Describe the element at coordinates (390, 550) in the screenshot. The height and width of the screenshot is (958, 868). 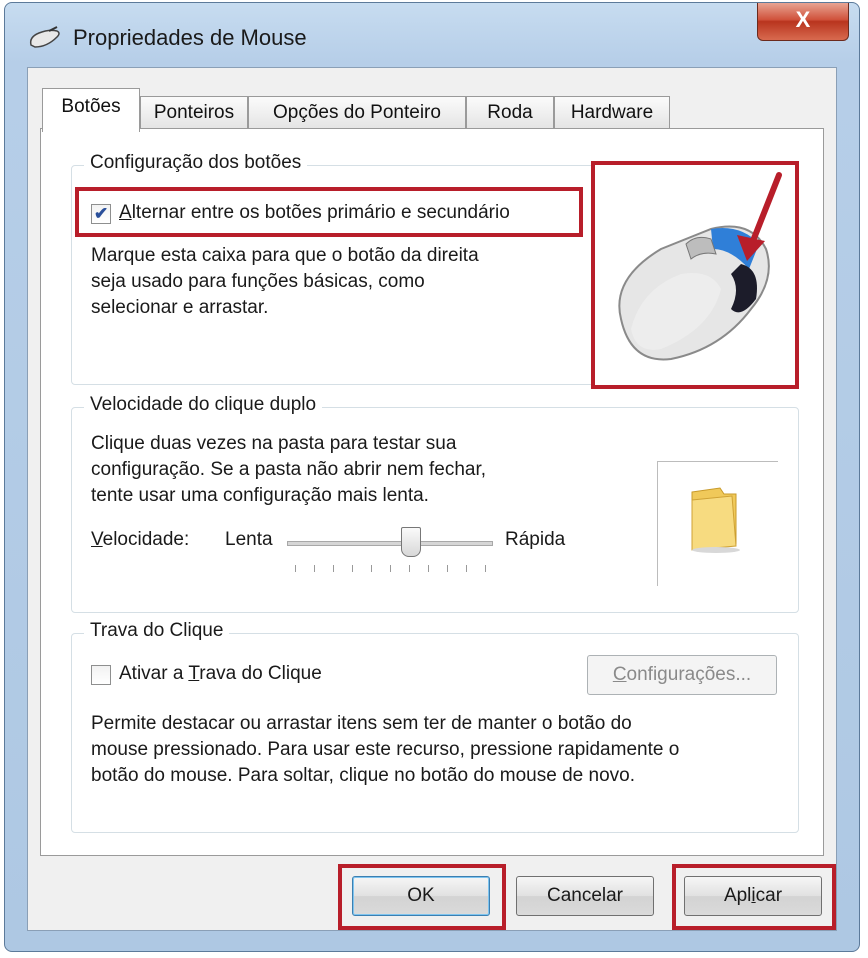
I see `double-click-speed-slider` at that location.